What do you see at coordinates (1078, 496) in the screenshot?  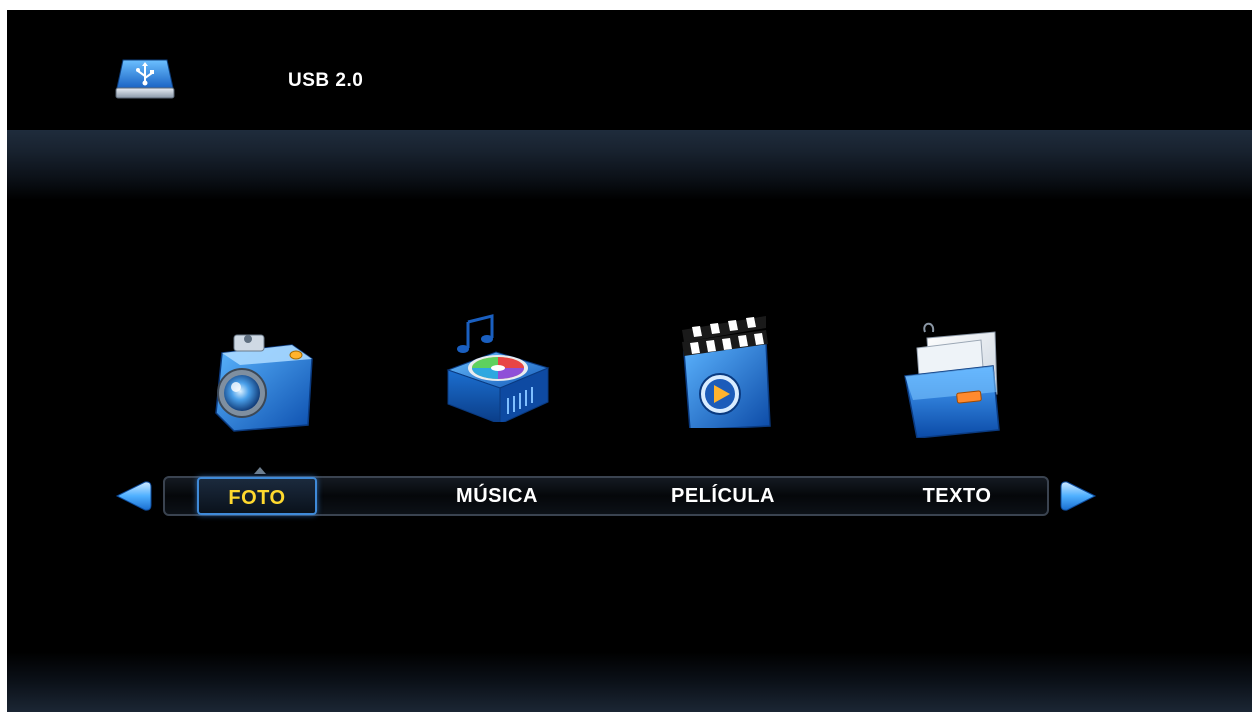 I see `arrow-right-icon` at bounding box center [1078, 496].